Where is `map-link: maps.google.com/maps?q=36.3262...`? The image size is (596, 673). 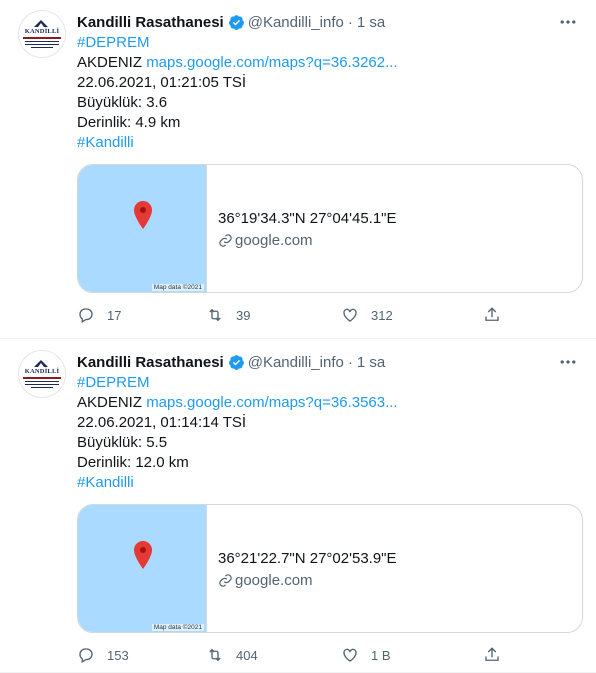
map-link: maps.google.com/maps?q=36.3262... is located at coordinates (271, 62).